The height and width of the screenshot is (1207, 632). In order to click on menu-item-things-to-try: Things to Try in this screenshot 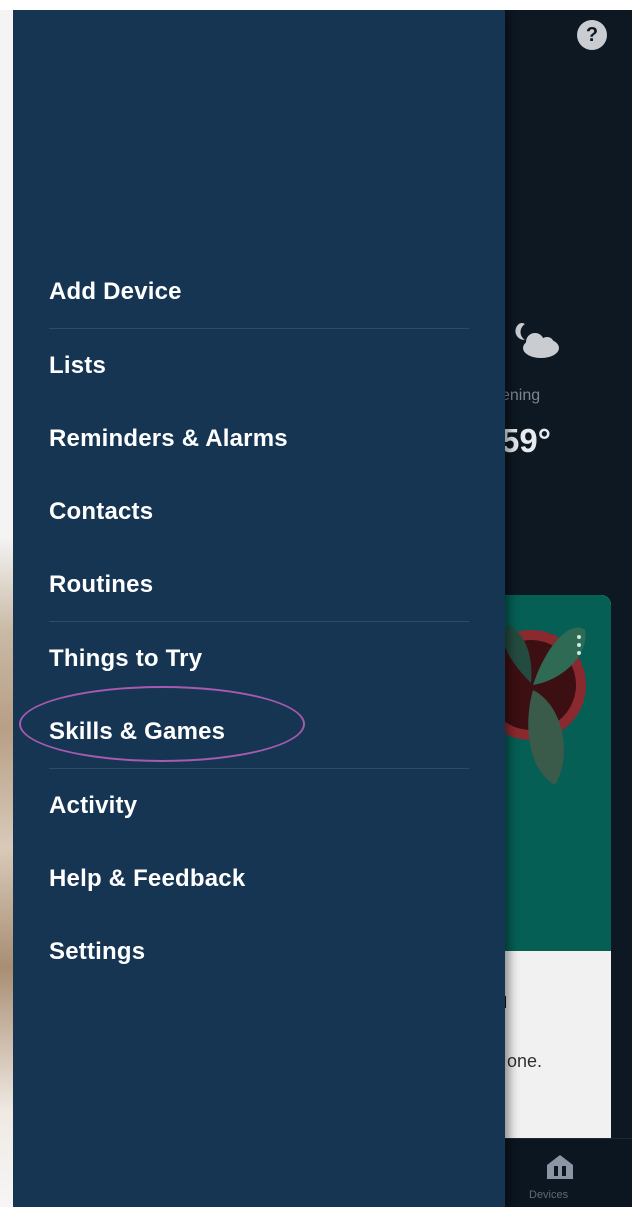, I will do `click(259, 658)`.